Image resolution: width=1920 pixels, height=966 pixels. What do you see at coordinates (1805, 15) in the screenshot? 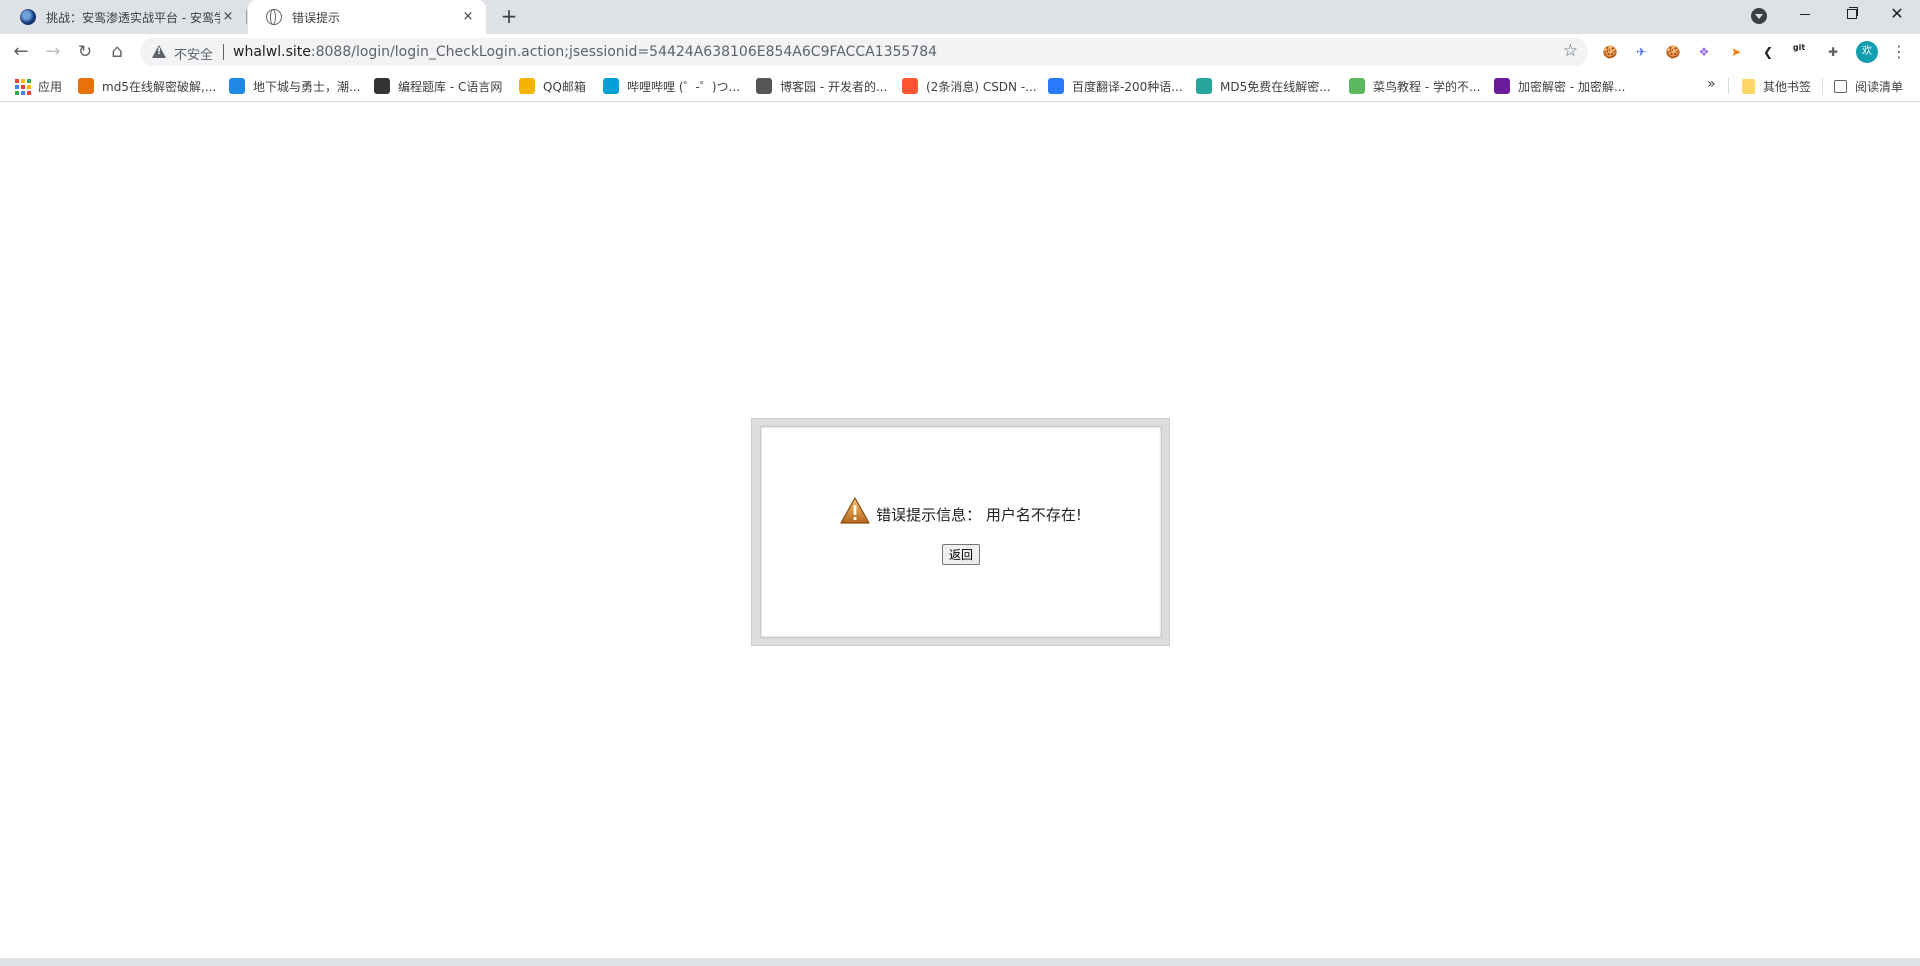
I see `minimize-button` at bounding box center [1805, 15].